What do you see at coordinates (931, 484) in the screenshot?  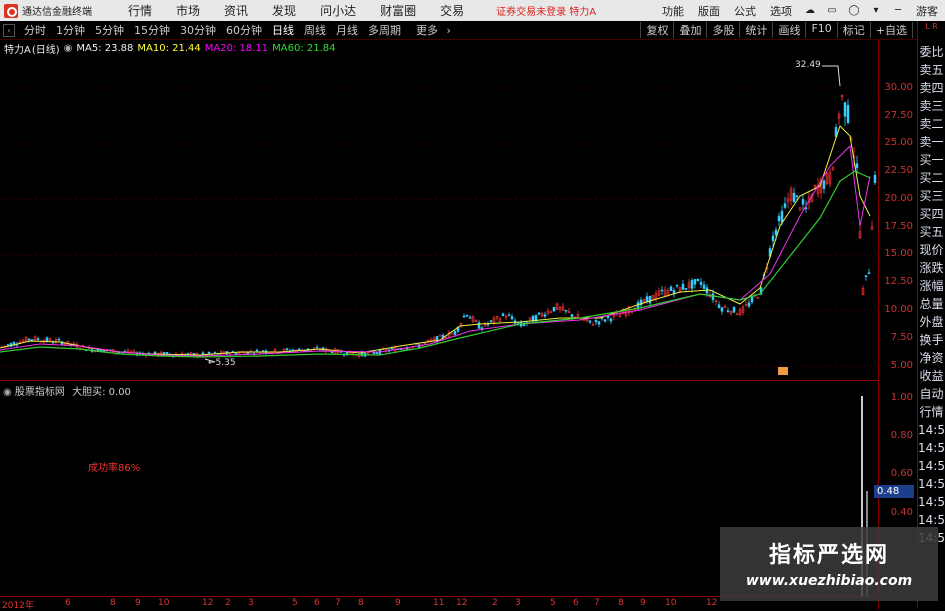 I see `side-time: 14:56` at bounding box center [931, 484].